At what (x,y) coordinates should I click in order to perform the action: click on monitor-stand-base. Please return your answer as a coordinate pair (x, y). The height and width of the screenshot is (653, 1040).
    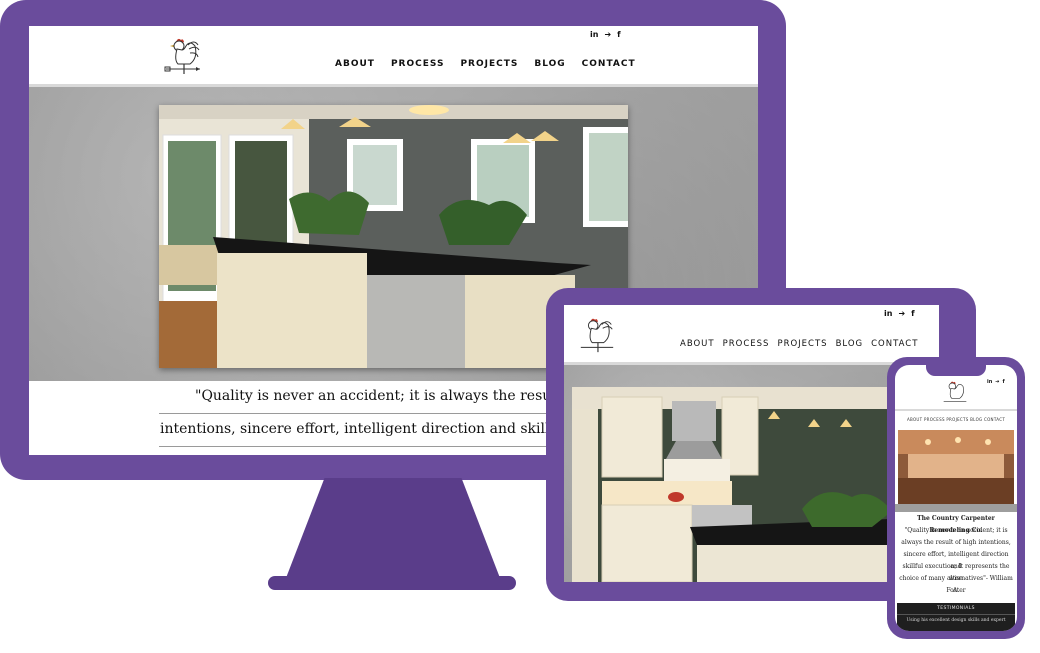
    Looking at the image, I should click on (392, 583).